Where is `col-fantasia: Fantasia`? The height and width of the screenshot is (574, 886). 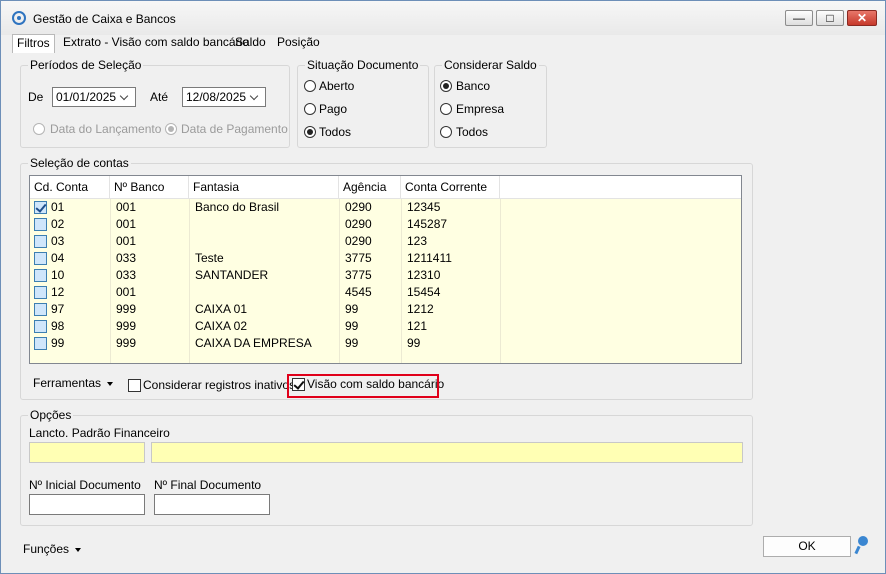 col-fantasia: Fantasia is located at coordinates (264, 187).